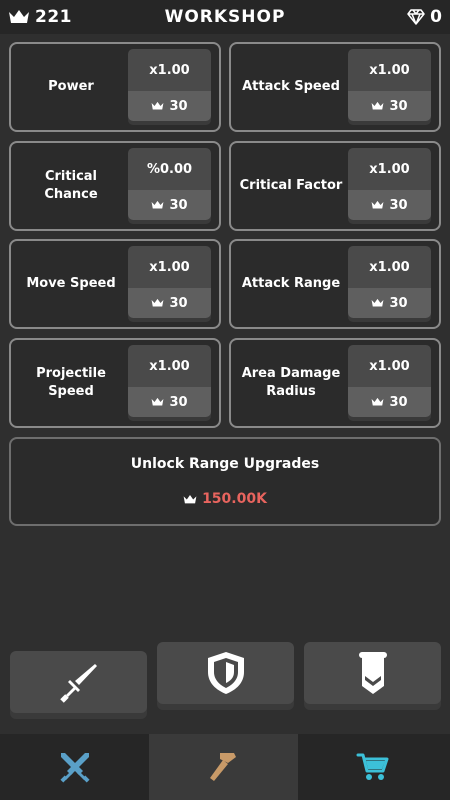  What do you see at coordinates (71, 185) in the screenshot?
I see `upgrade-label: Critical Chance` at bounding box center [71, 185].